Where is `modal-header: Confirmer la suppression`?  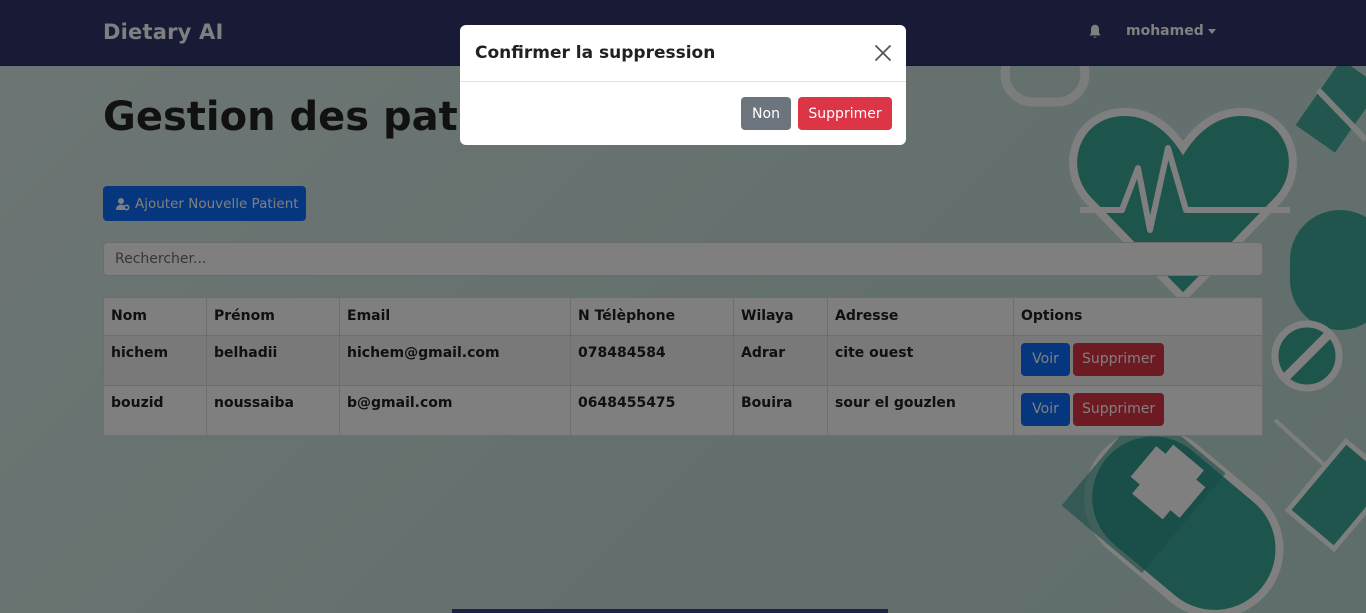 modal-header: Confirmer la suppression is located at coordinates (683, 53).